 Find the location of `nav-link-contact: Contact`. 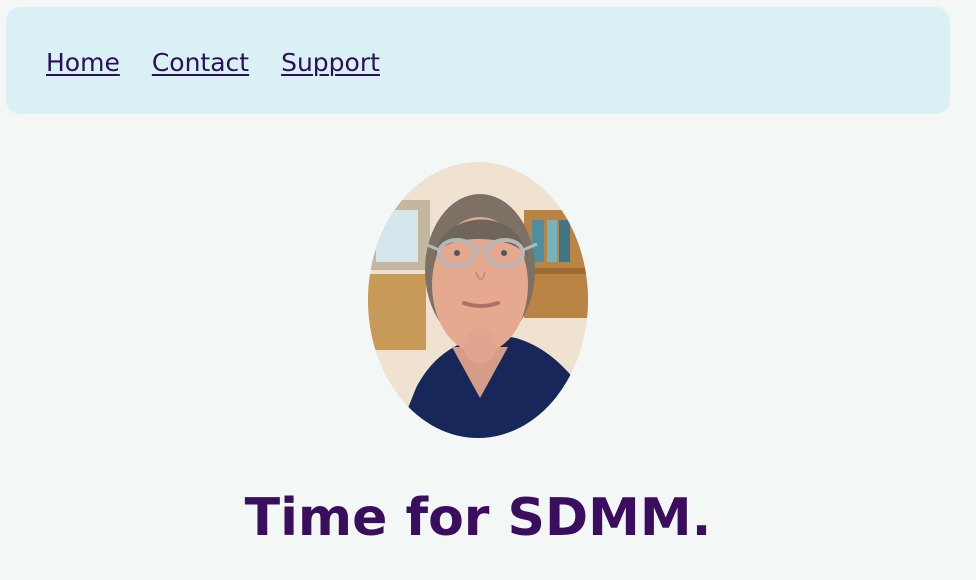

nav-link-contact: Contact is located at coordinates (200, 62).